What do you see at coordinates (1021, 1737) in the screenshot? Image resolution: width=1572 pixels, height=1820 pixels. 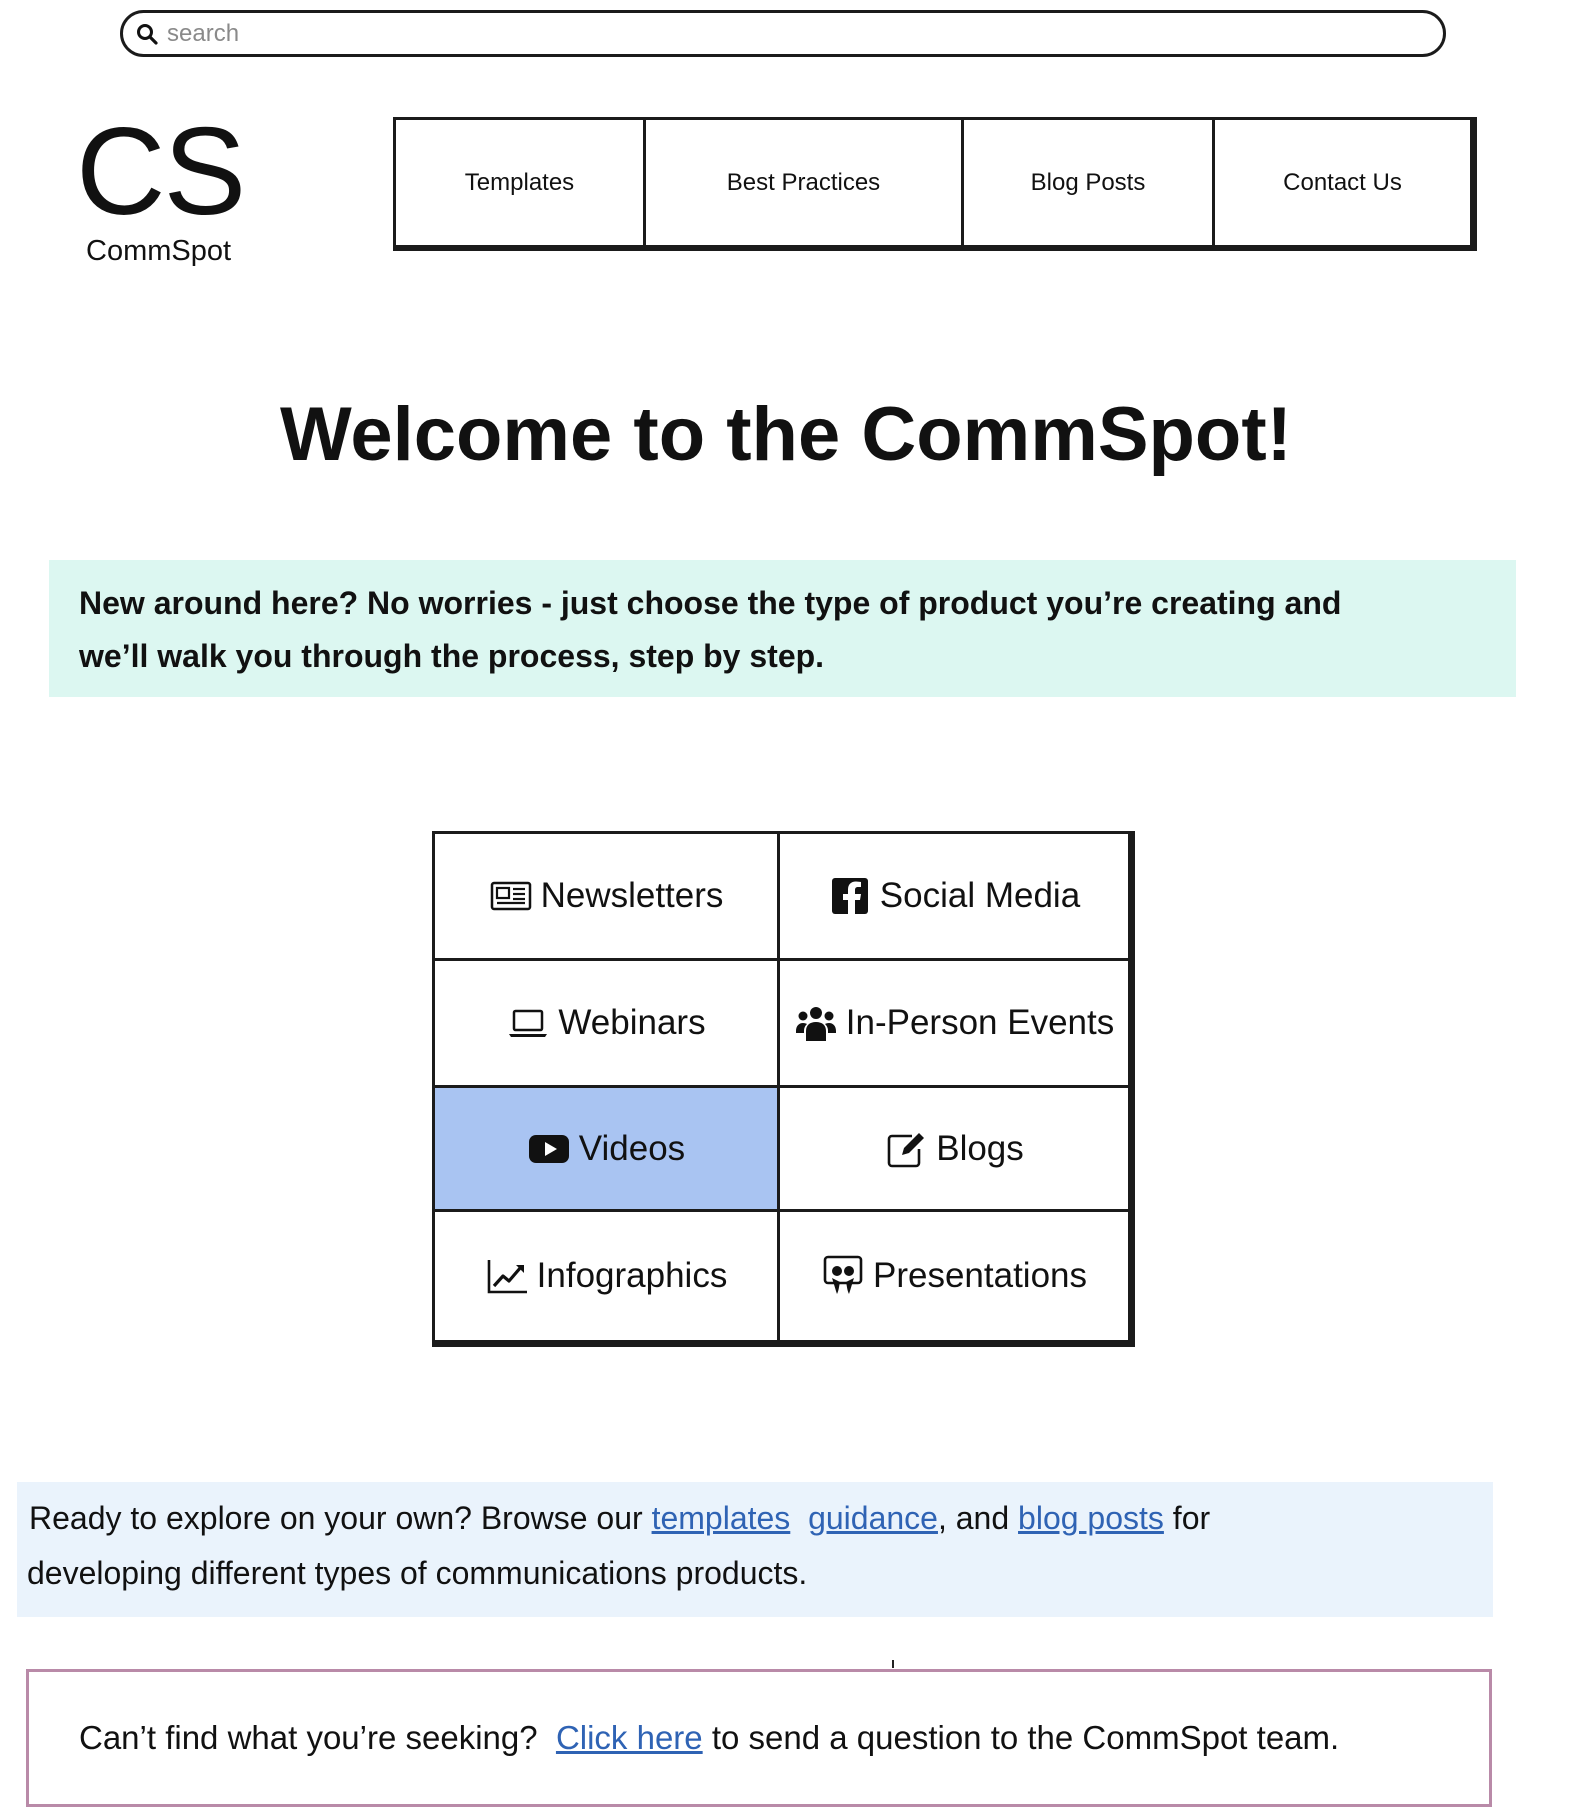 I see `question-text: to send a question to the CommSpot team.` at bounding box center [1021, 1737].